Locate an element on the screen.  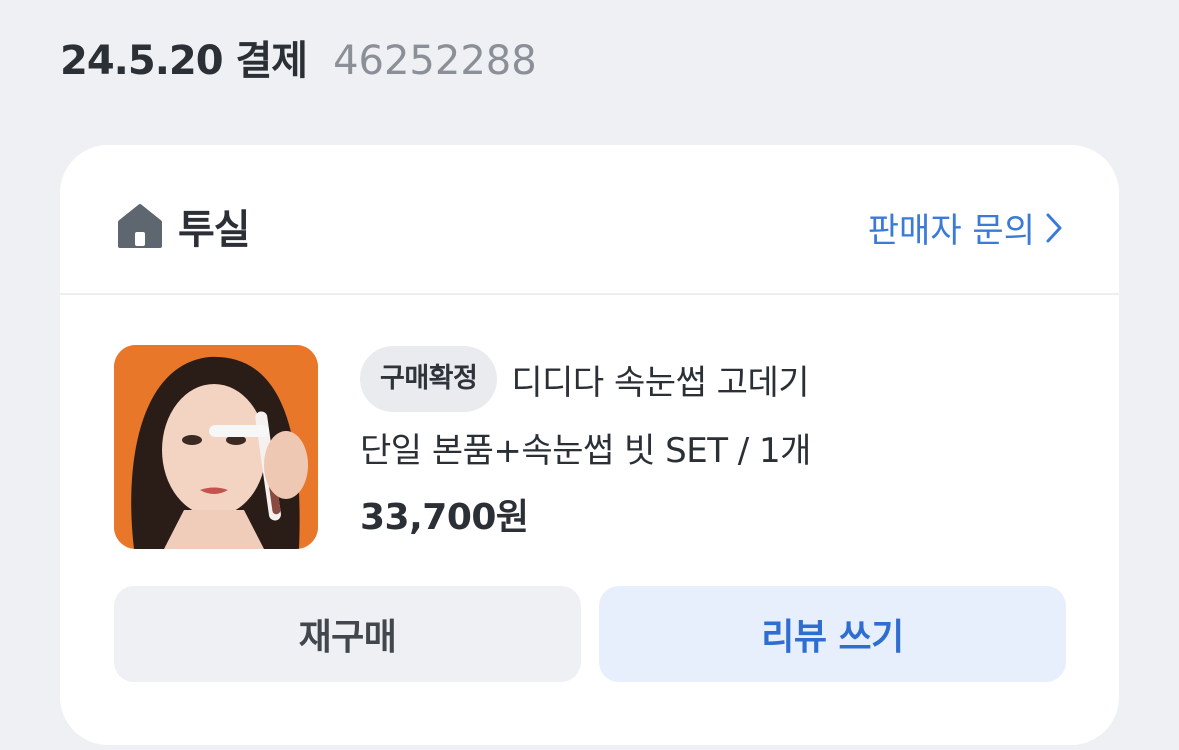
order-number: 46252288 is located at coordinates (435, 61).